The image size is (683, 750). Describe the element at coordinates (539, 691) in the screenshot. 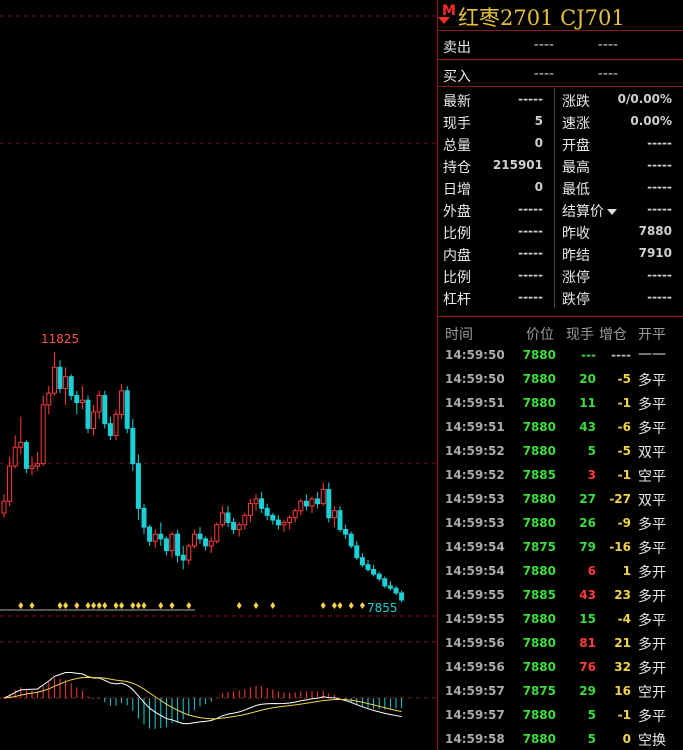

I see `tick-price: 7875` at that location.